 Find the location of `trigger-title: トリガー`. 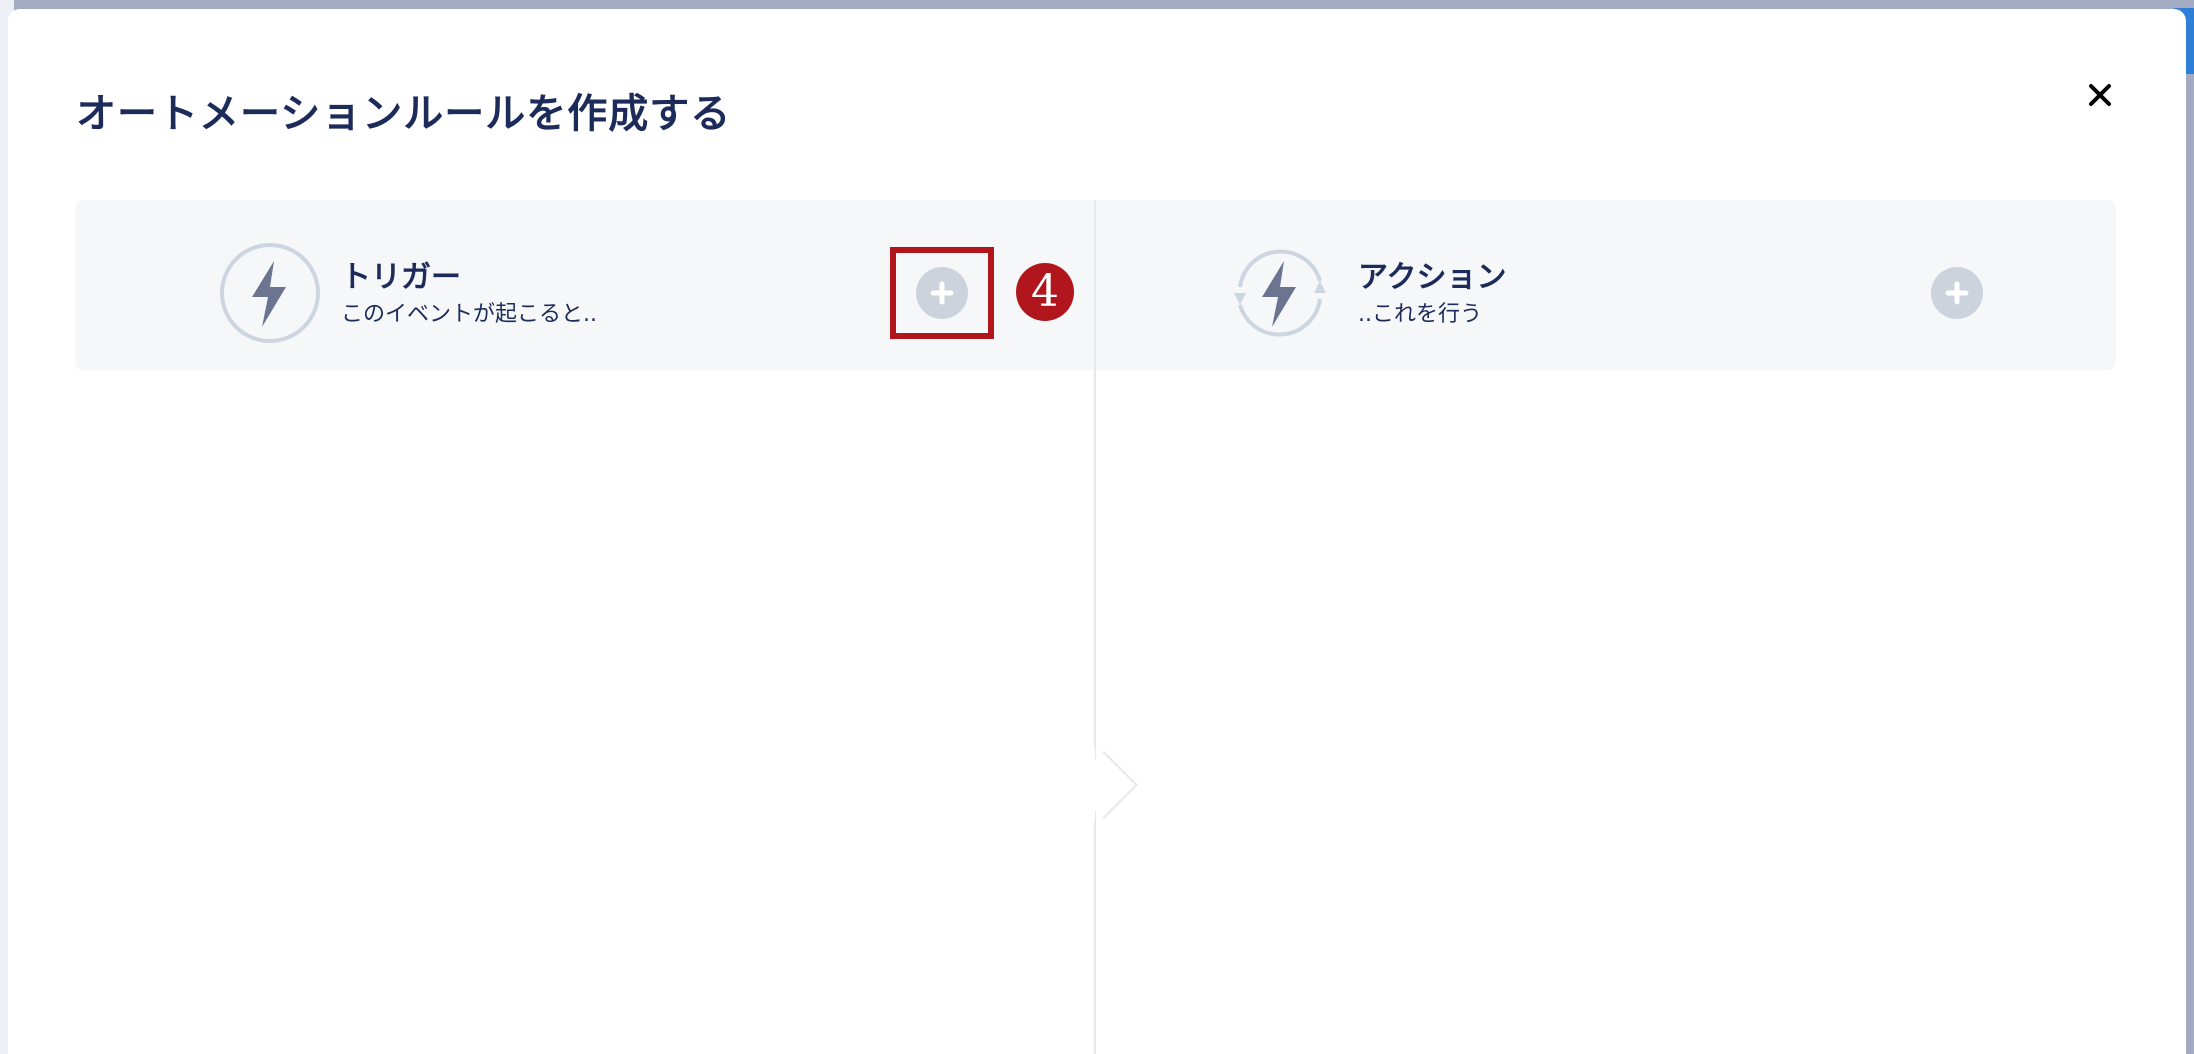

trigger-title: トリガー is located at coordinates (401, 277).